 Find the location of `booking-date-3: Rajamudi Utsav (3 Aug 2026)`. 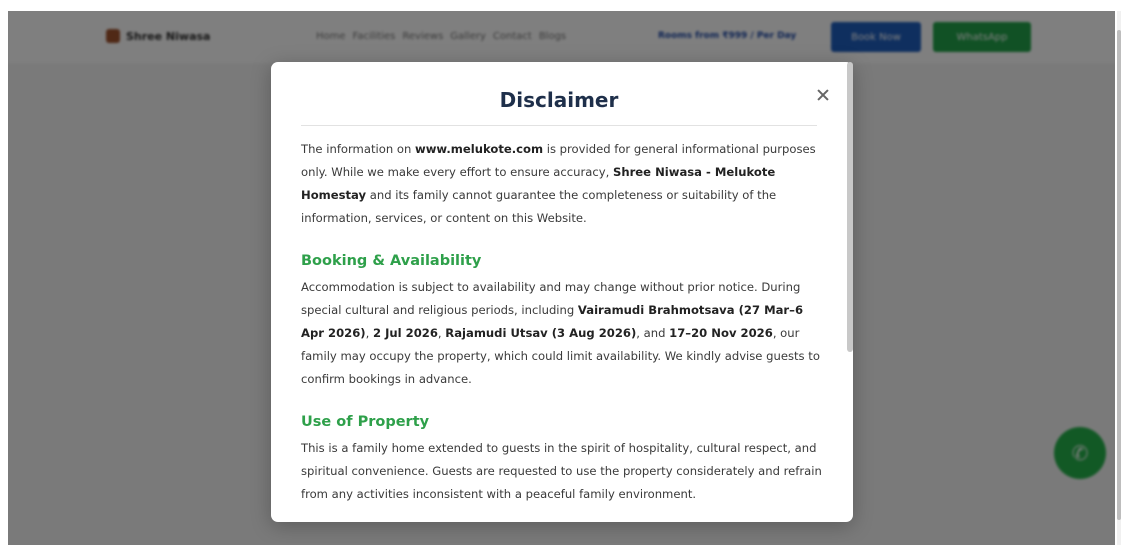

booking-date-3: Rajamudi Utsav (3 Aug 2026) is located at coordinates (541, 333).